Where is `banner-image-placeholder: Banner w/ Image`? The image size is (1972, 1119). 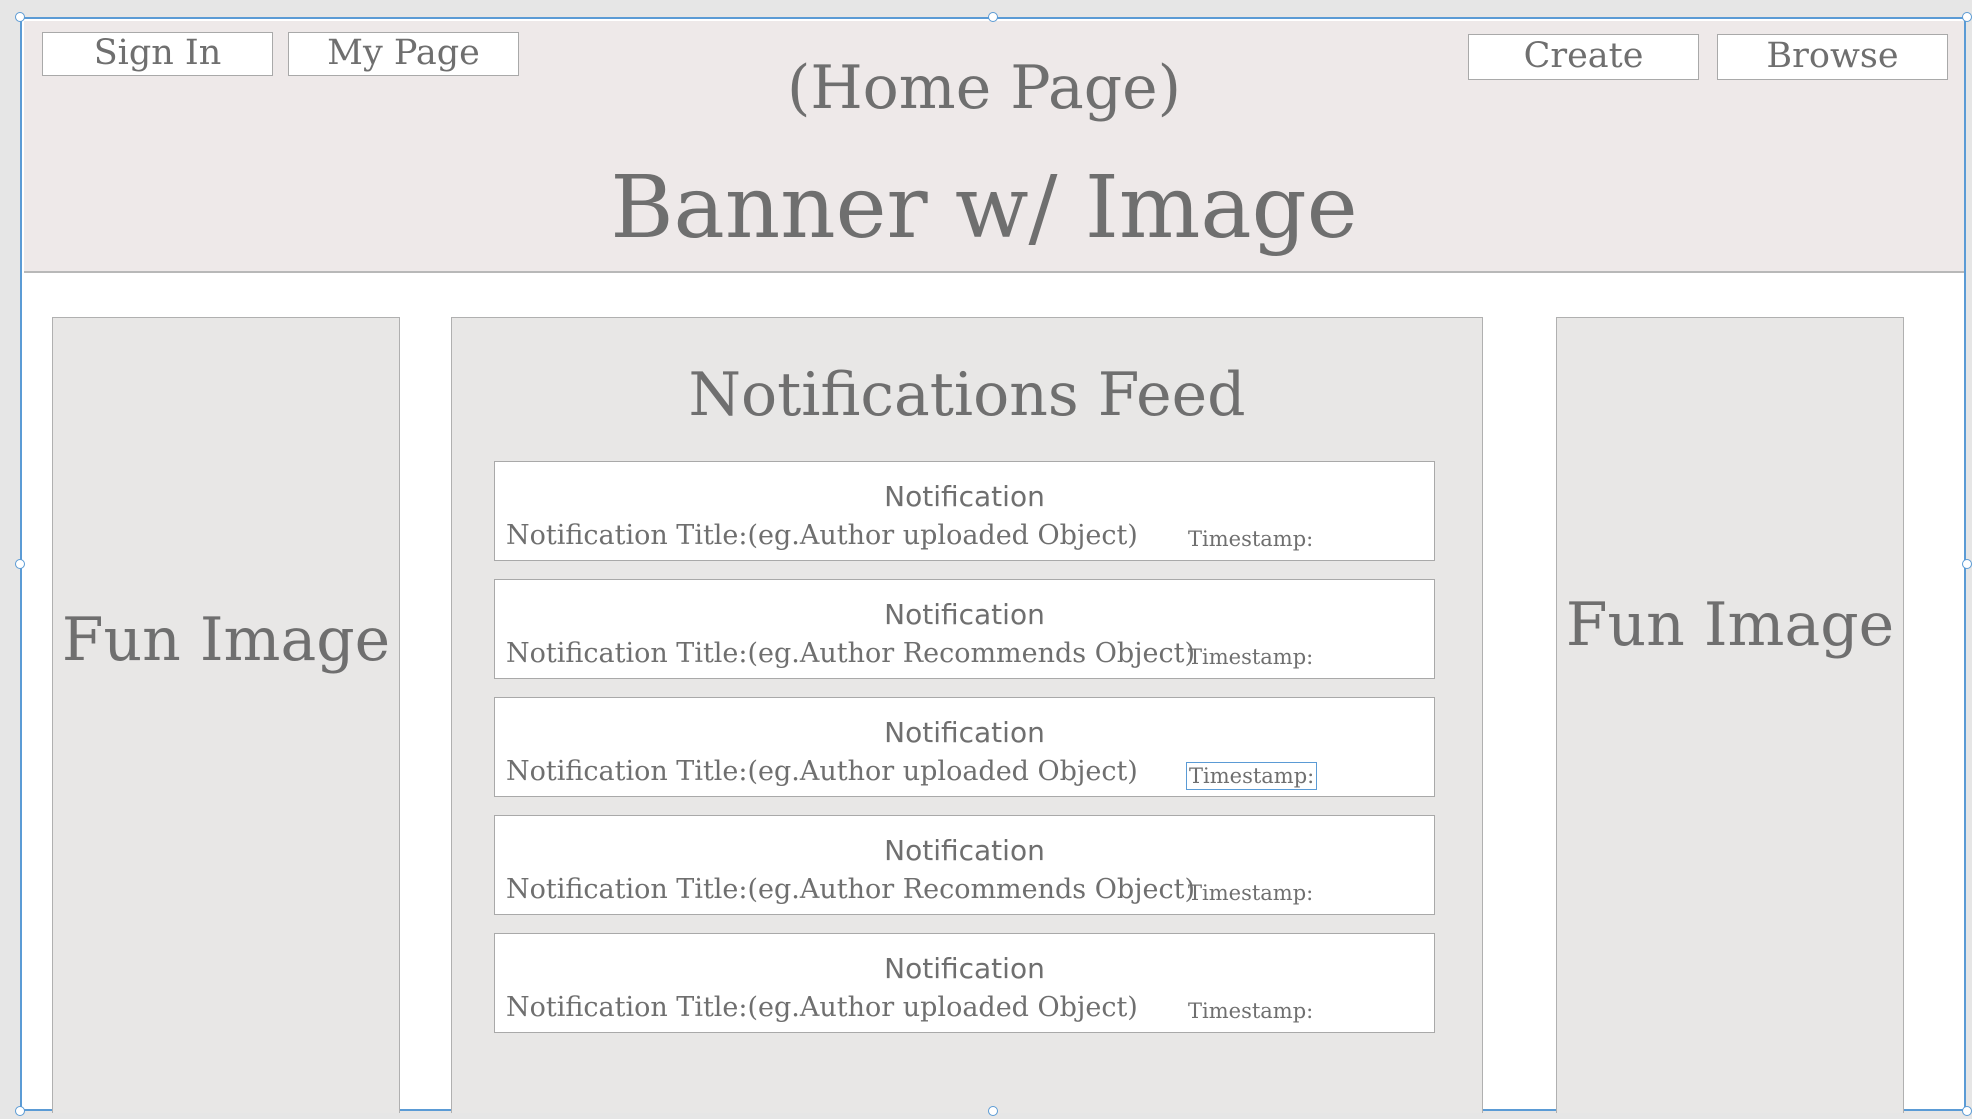 banner-image-placeholder: Banner w/ Image is located at coordinates (984, 208).